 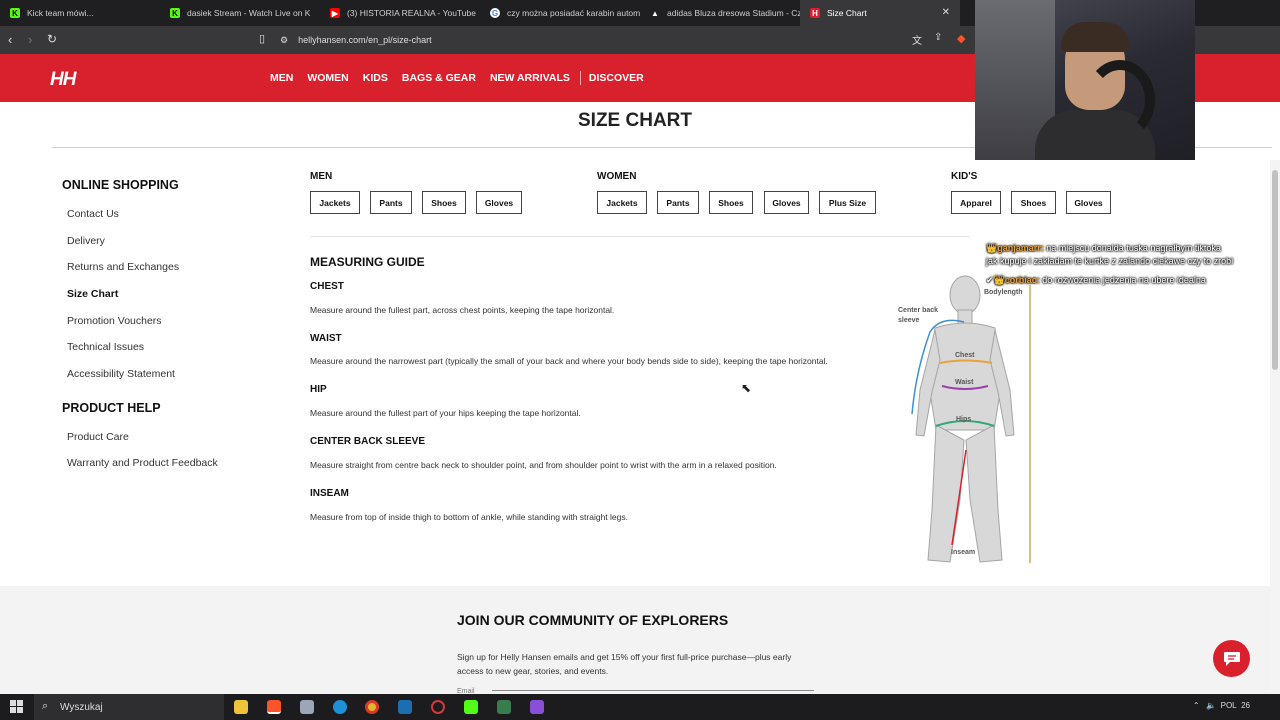 What do you see at coordinates (411, 13) in the screenshot?
I see `tab-label: (3) HISTORIA REALNA - YouTube` at bounding box center [411, 13].